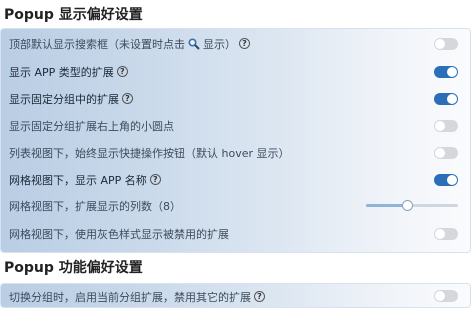 This screenshot has width=474, height=323. I want to click on slider-fill, so click(386, 205).